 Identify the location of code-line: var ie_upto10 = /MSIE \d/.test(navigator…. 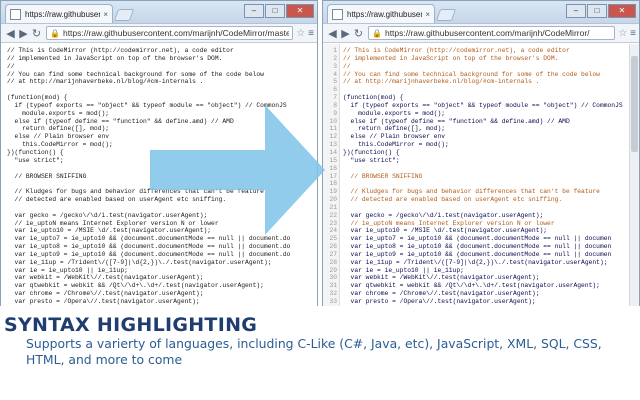
(445, 231).